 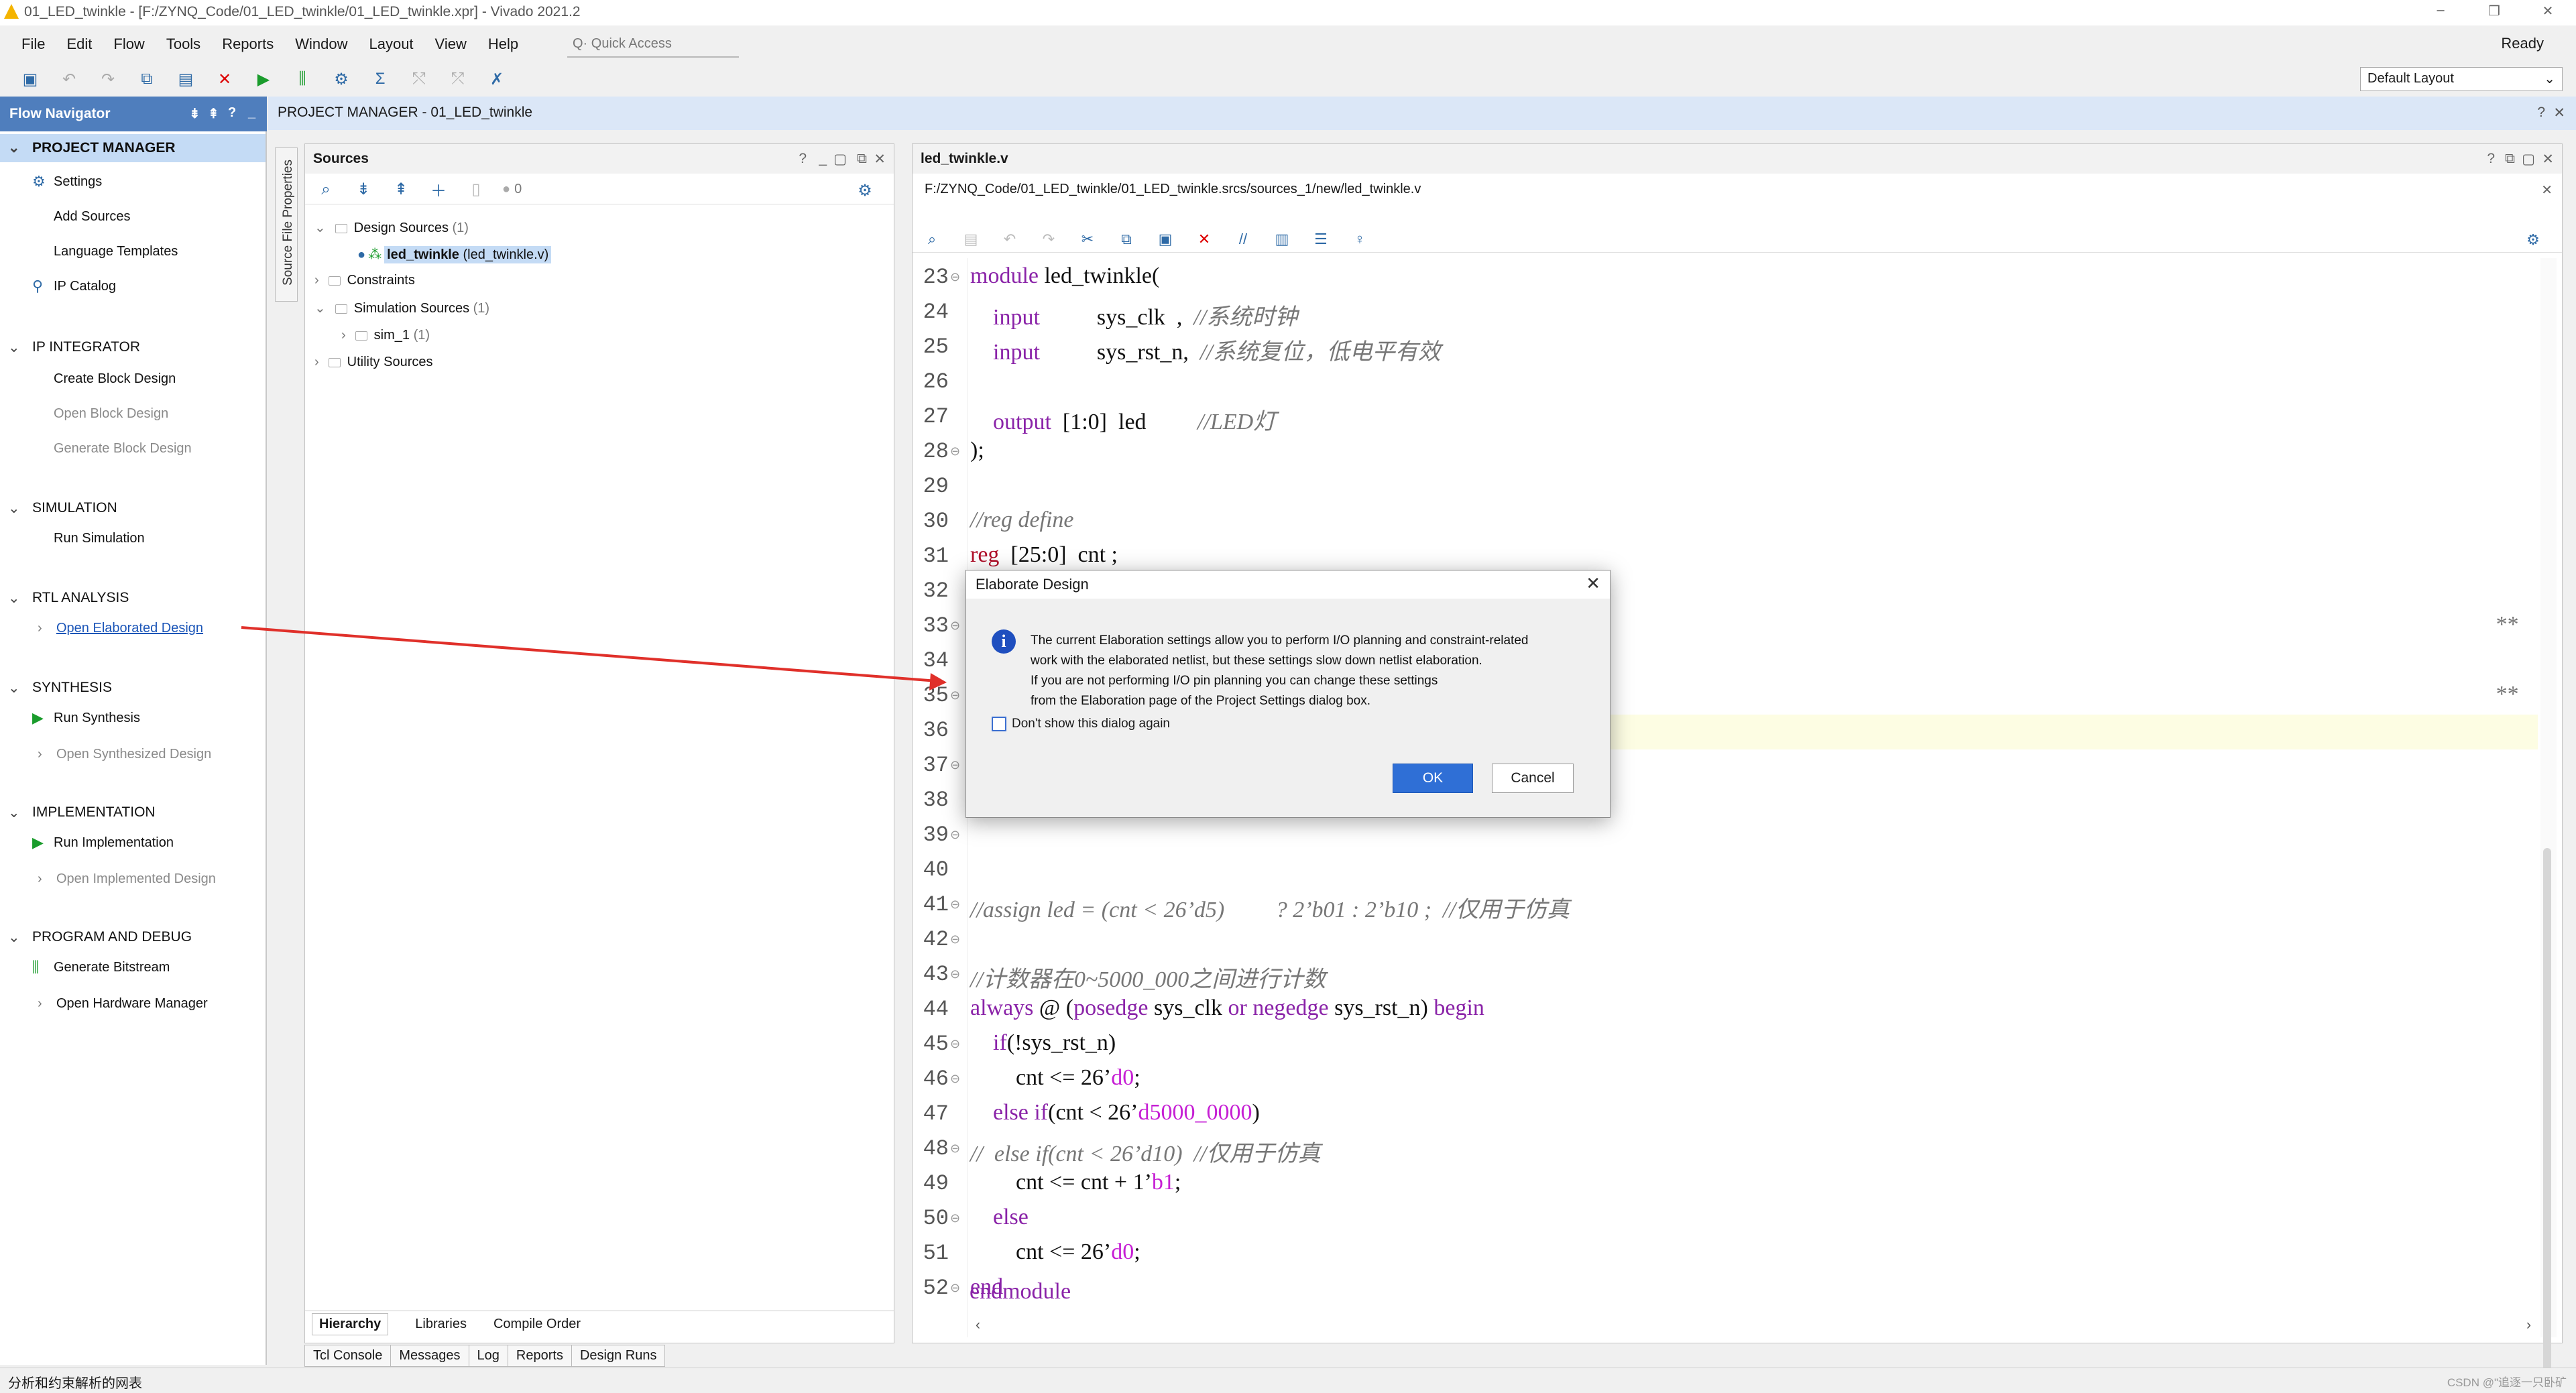 I want to click on dont-show-checkbox: Don't show this dialog again, so click(x=1081, y=724).